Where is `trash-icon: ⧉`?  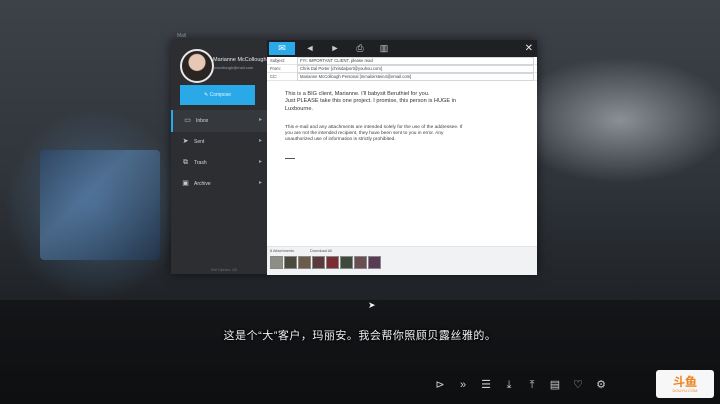
trash-icon: ⧉ is located at coordinates (185, 162).